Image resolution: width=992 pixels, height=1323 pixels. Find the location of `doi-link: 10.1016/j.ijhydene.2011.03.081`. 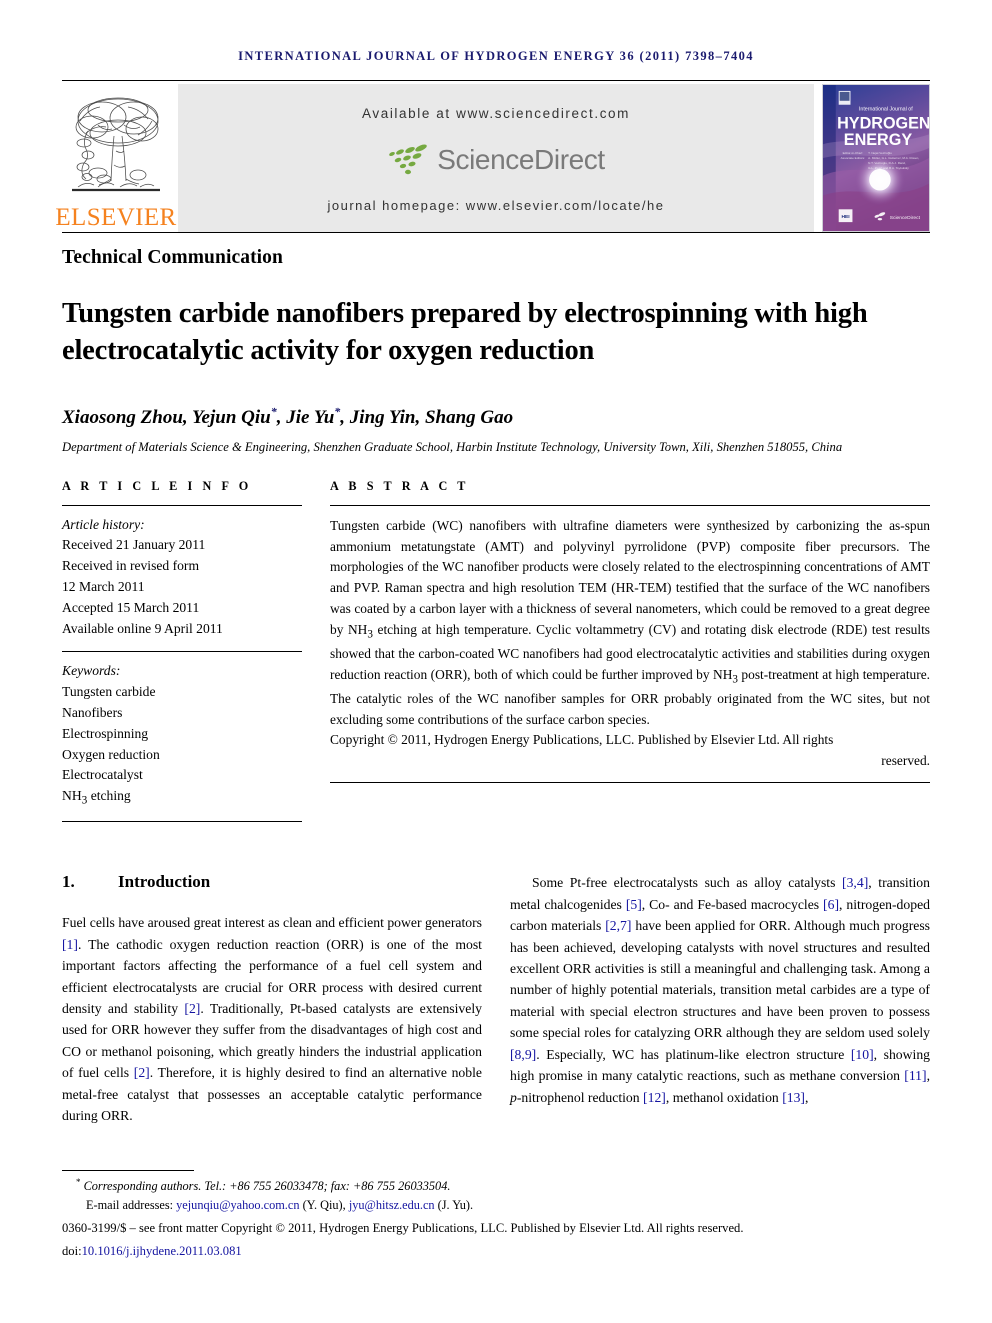

doi-link: 10.1016/j.ijhydene.2011.03.081 is located at coordinates (162, 1251).